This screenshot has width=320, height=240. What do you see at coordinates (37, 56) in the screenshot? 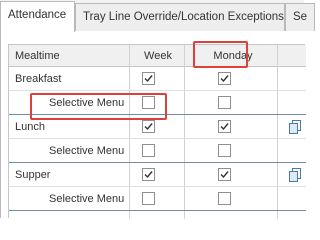
I see `column-header-mealtime: Mealtime` at bounding box center [37, 56].